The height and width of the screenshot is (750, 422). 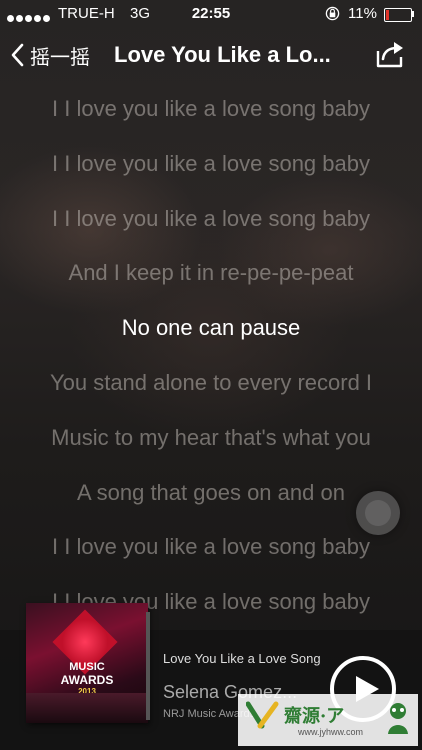 I want to click on battery-icon, so click(x=398, y=15).